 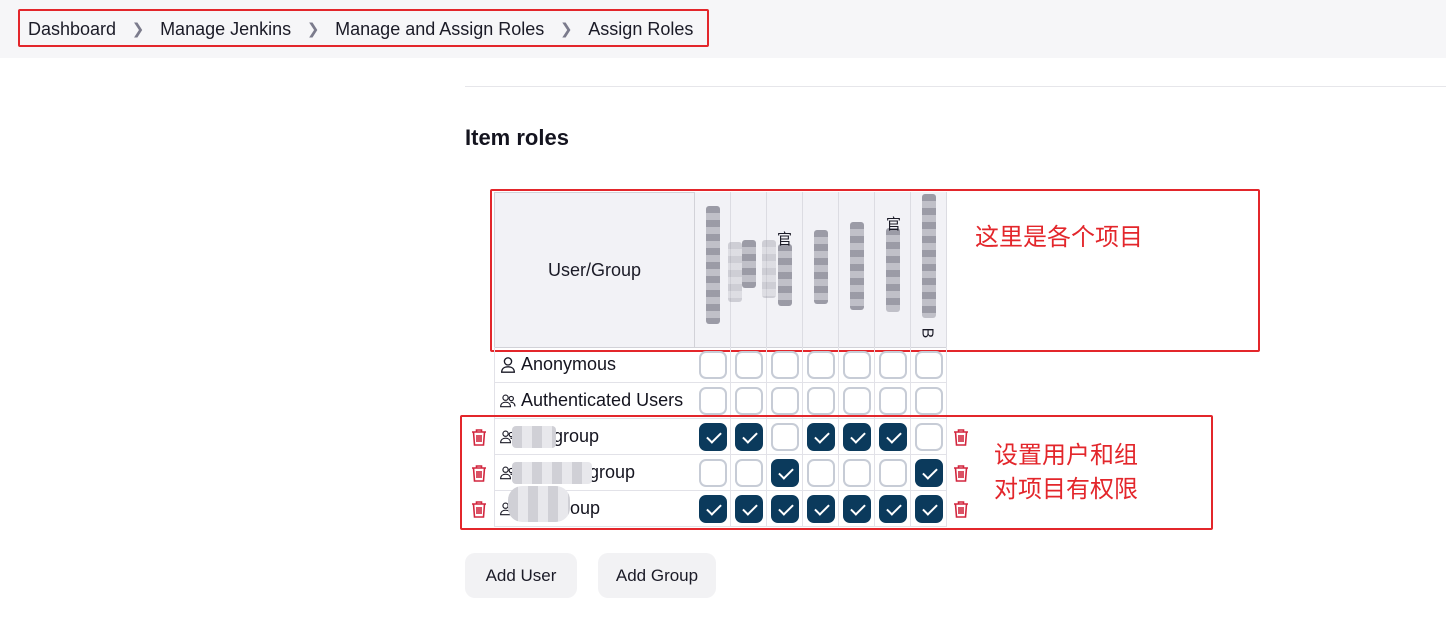 I want to click on row-anonymous: Anonymous, so click(x=594, y=365).